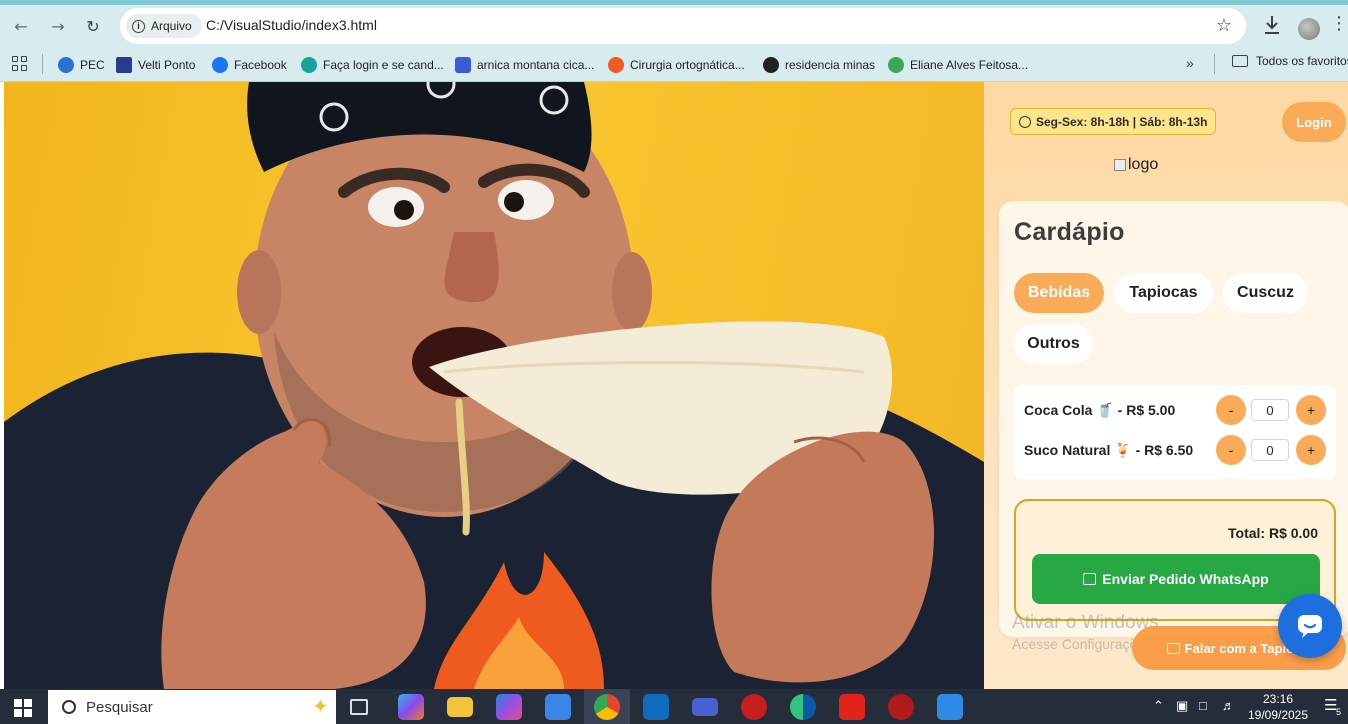  Describe the element at coordinates (411, 707) in the screenshot. I see `copilot-icon` at that location.